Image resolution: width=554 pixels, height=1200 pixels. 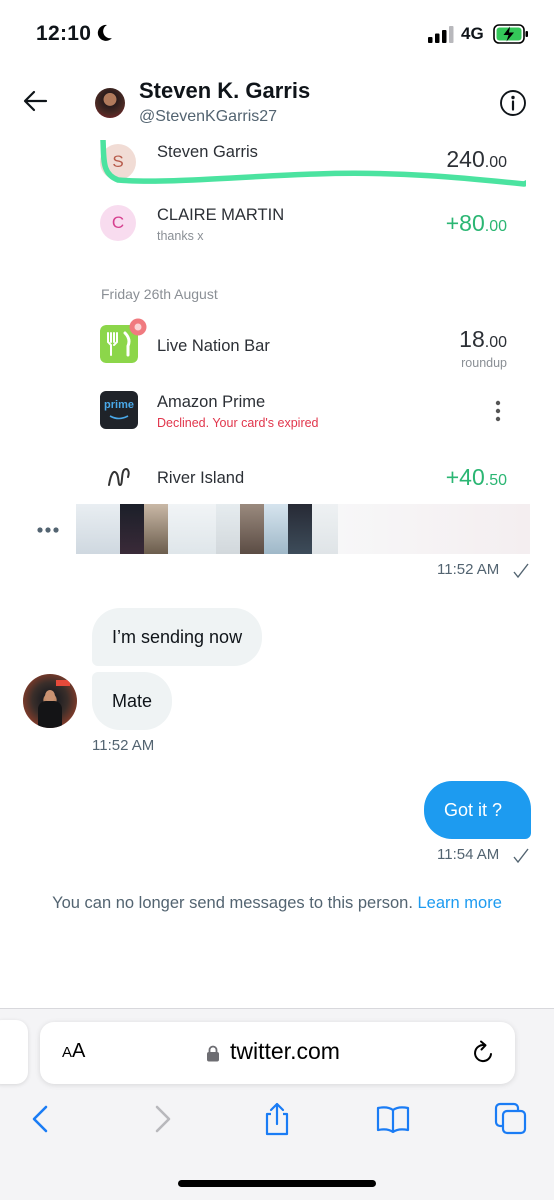 What do you see at coordinates (159, 294) in the screenshot?
I see `date-header: Friday 26th August` at bounding box center [159, 294].